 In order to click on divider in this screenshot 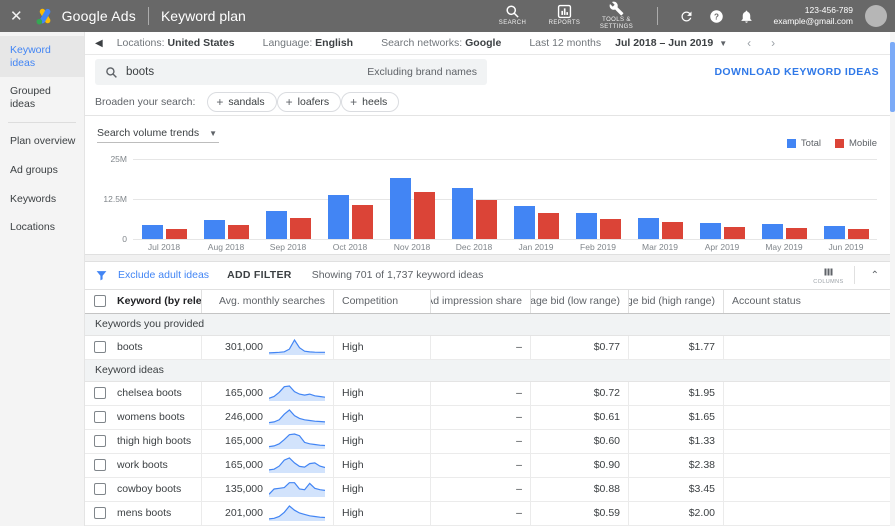, I will do `click(854, 275)`.